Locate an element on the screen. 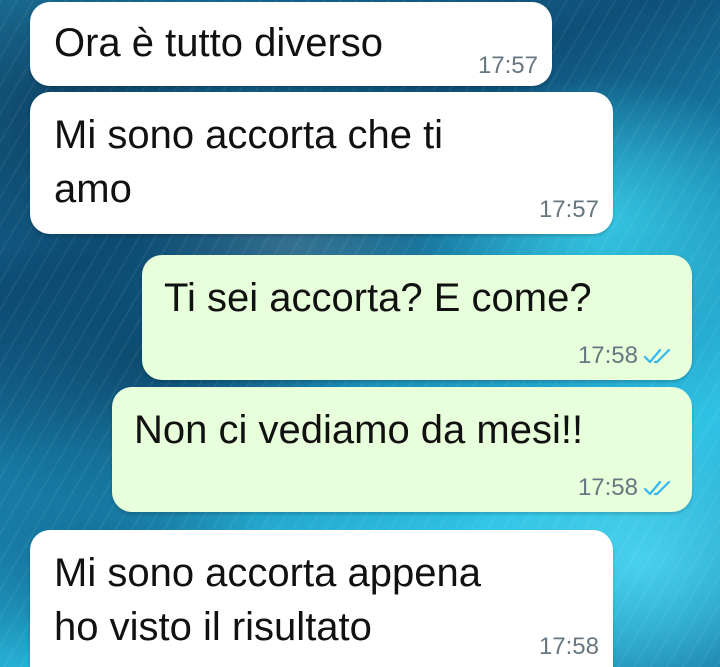 The width and height of the screenshot is (720, 667). message-text: Non ci vediamo da mesi!! is located at coordinates (359, 430).